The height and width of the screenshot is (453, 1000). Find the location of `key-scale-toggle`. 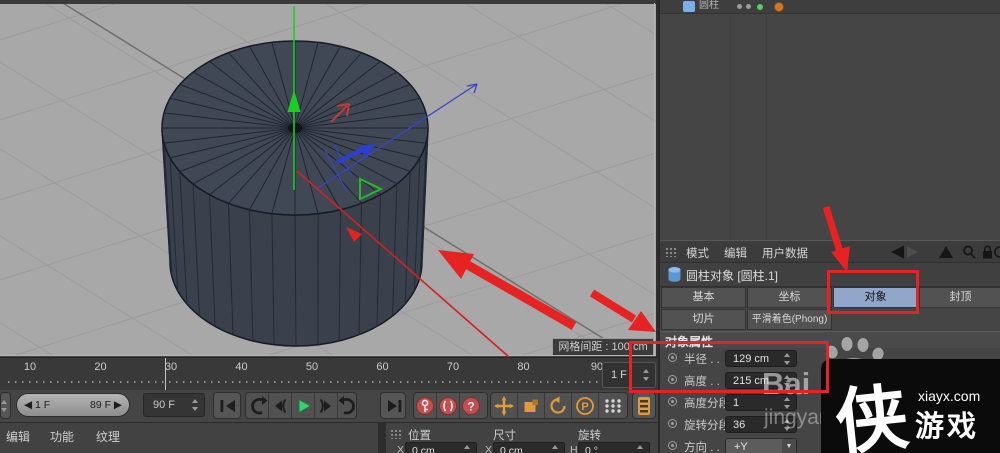

key-scale-toggle is located at coordinates (531, 405).